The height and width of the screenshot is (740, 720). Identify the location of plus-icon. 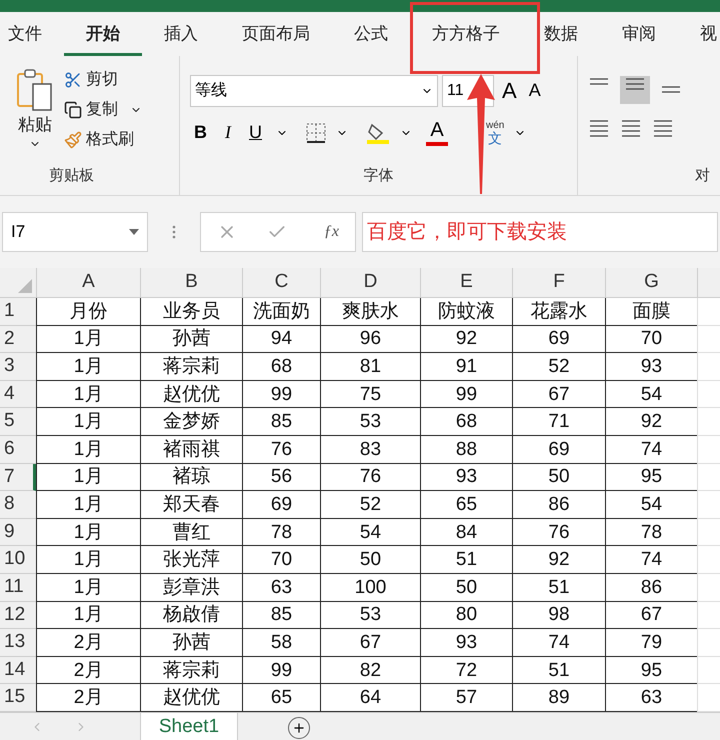
(299, 727).